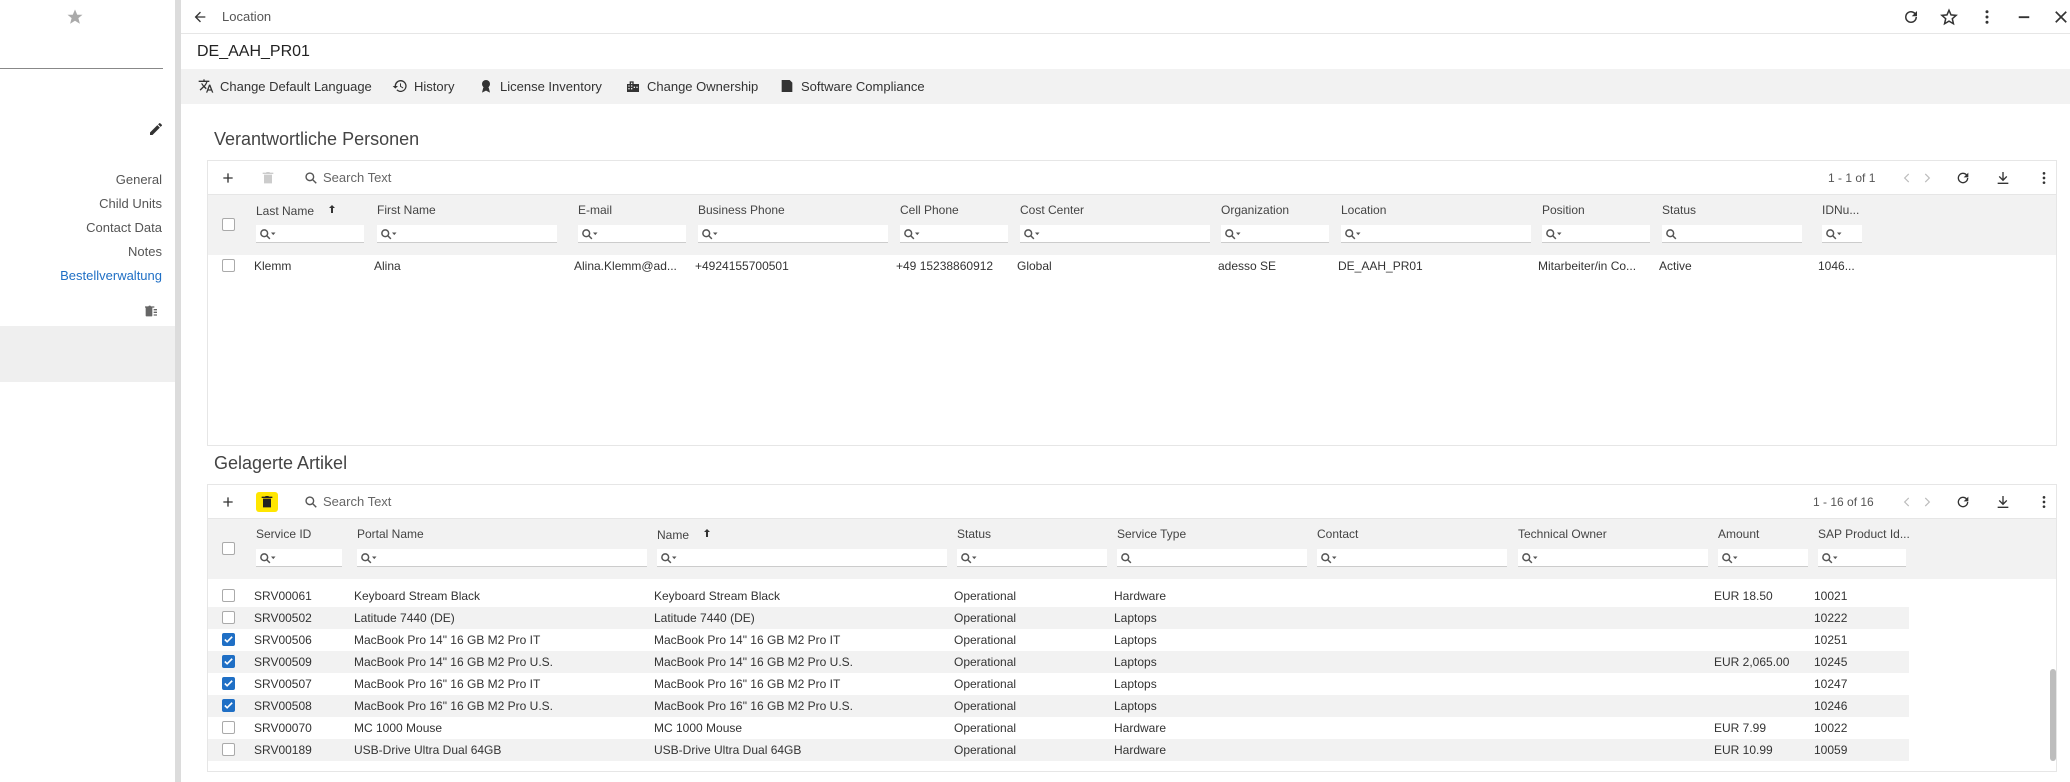 The image size is (2070, 782). What do you see at coordinates (178, 391) in the screenshot?
I see `pane-divider` at bounding box center [178, 391].